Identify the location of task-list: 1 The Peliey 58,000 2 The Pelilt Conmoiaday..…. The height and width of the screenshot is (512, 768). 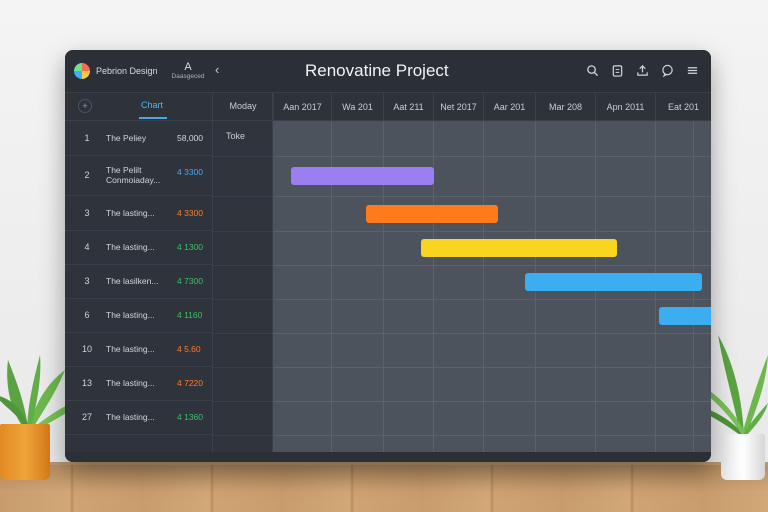
(139, 291).